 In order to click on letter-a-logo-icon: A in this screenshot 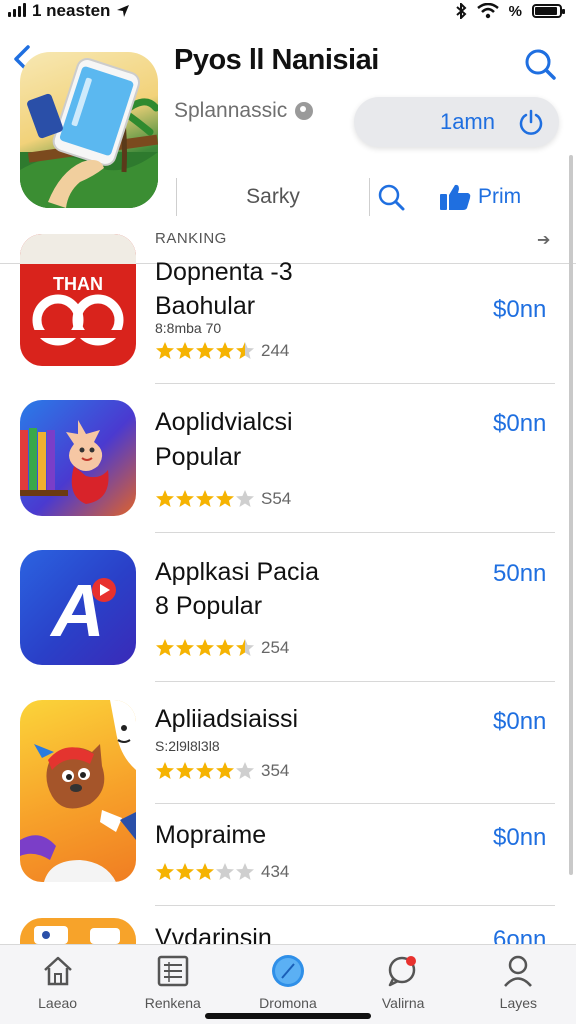, I will do `click(82, 610)`.